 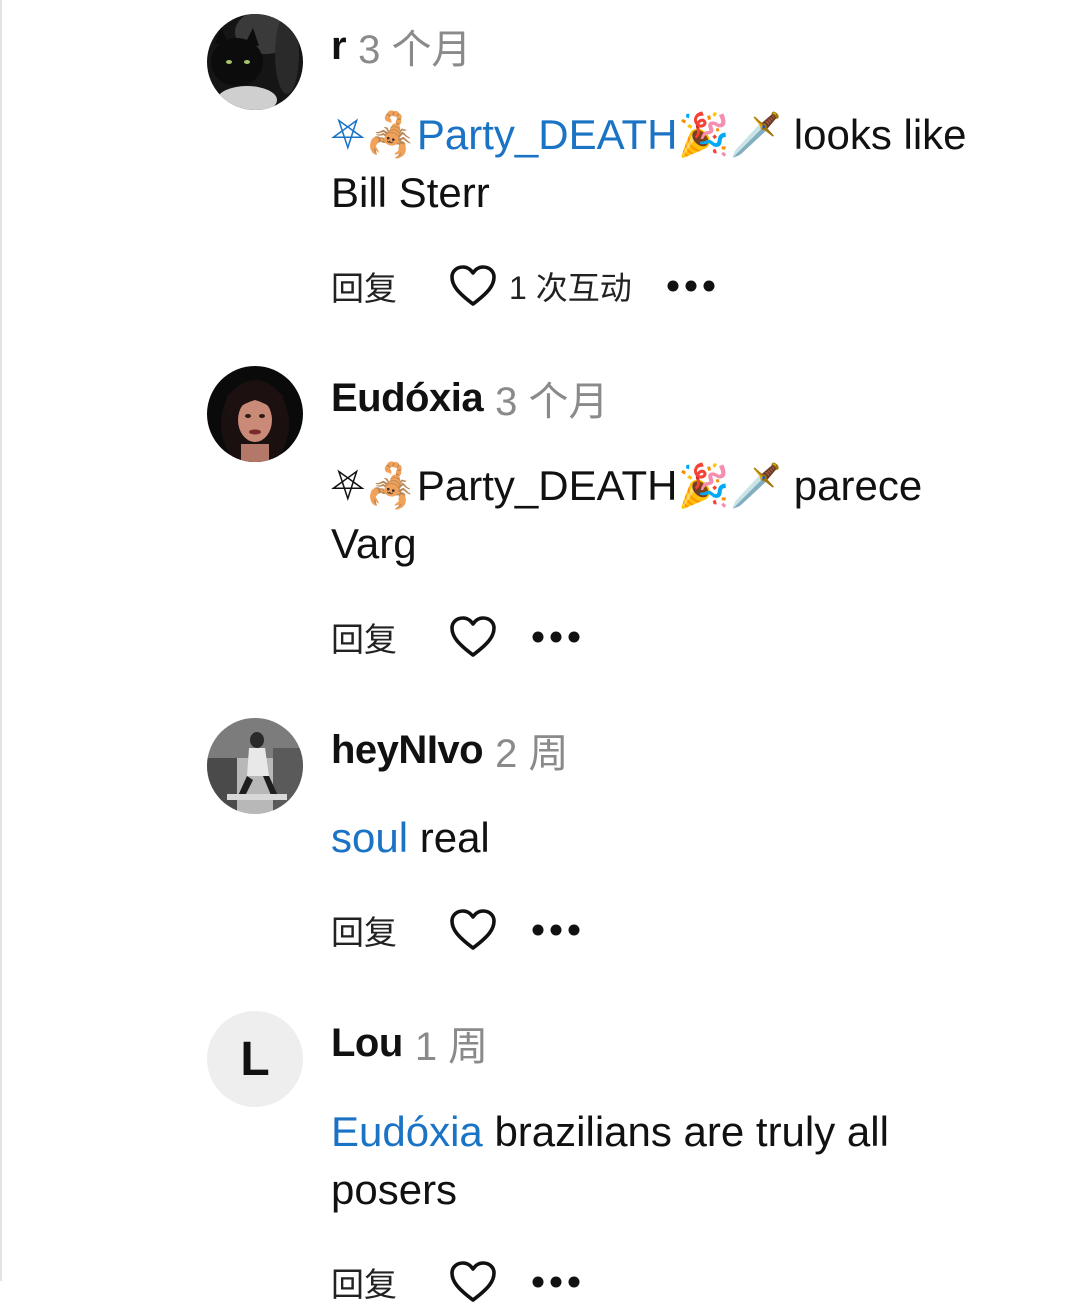 I want to click on interaction-count: 1 次互动, so click(x=570, y=288).